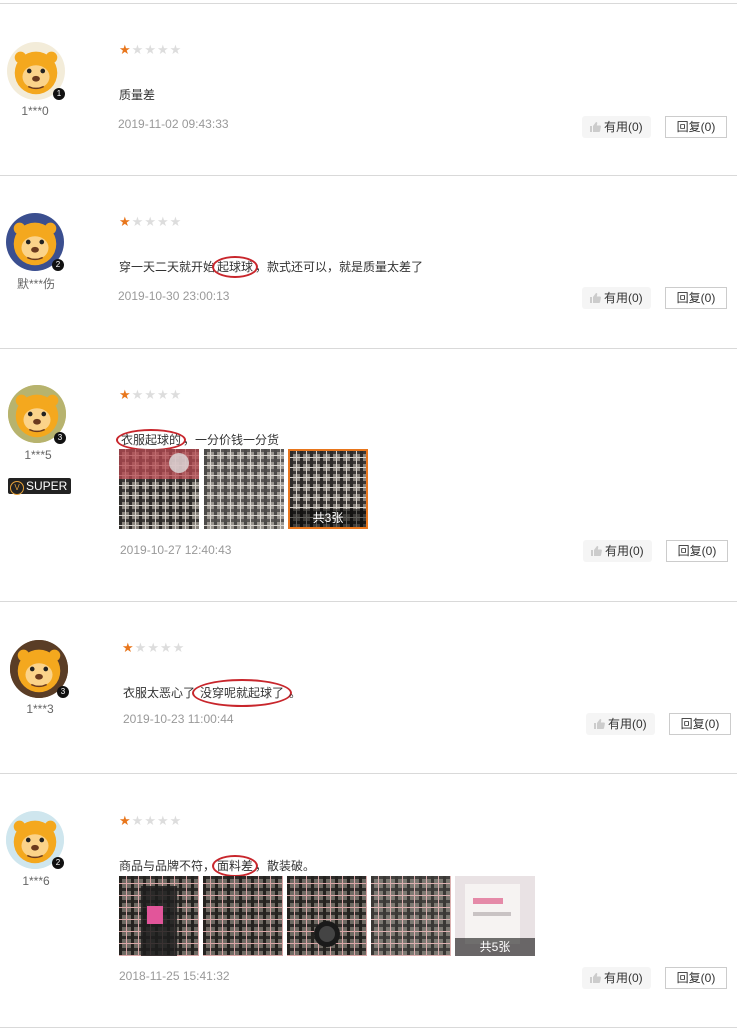  I want to click on photo-count-label: 共5张, so click(495, 947).